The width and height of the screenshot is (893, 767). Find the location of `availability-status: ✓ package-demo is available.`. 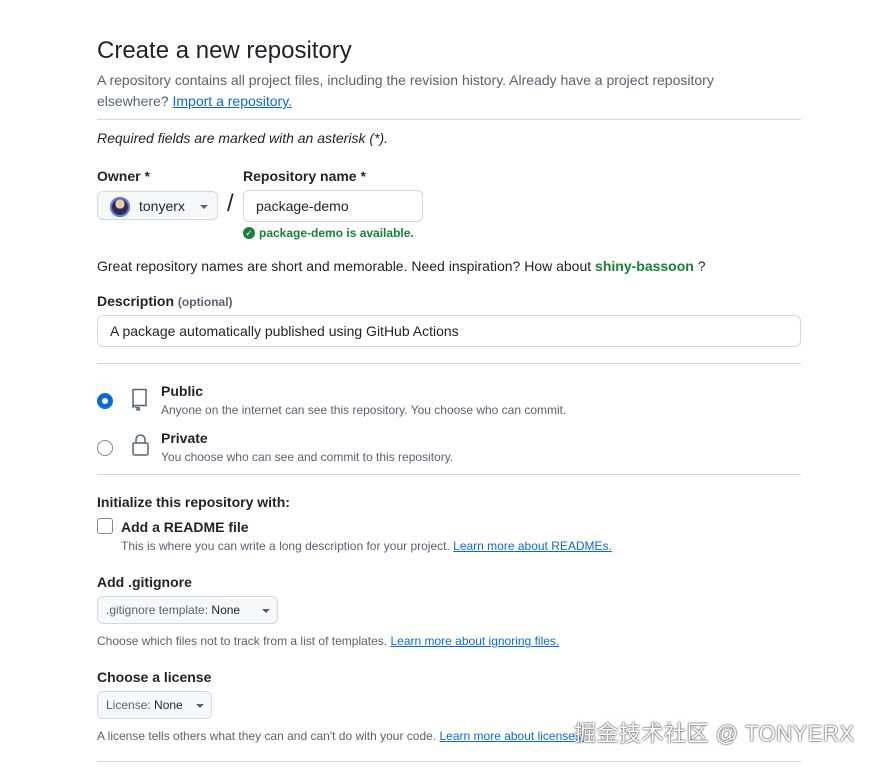

availability-status: ✓ package-demo is available. is located at coordinates (328, 233).